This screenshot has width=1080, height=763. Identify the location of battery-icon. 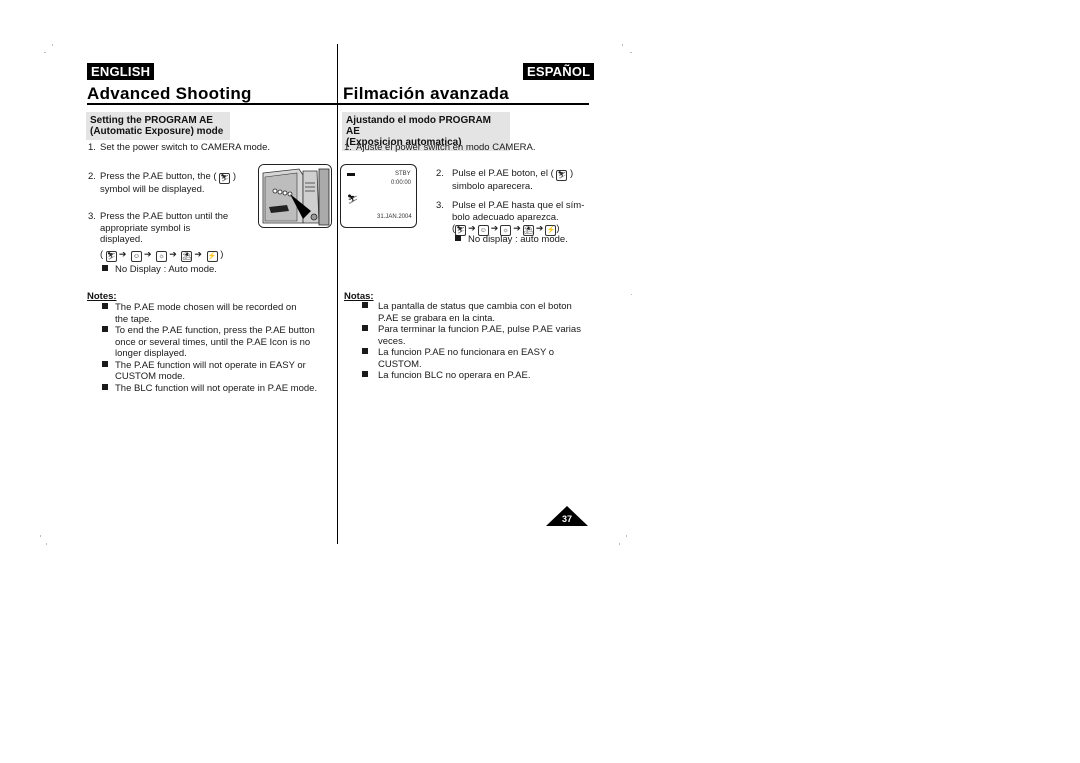
(351, 174).